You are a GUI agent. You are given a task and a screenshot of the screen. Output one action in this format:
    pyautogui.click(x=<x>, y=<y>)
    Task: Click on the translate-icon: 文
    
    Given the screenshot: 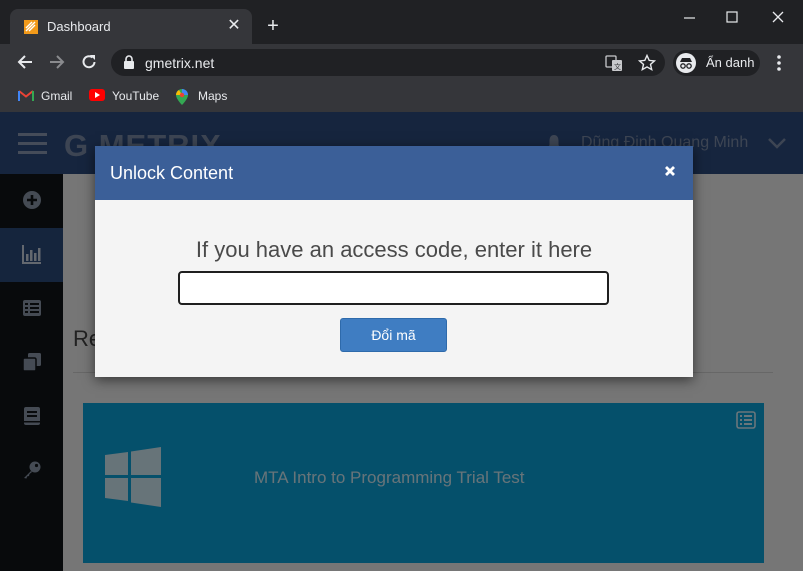 What is the action you would take?
    pyautogui.click(x=614, y=63)
    